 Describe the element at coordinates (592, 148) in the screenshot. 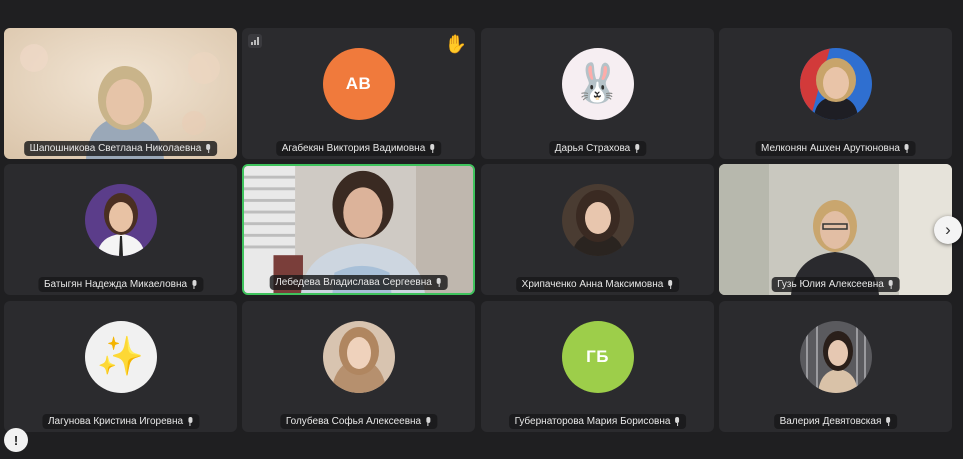

I see `participant-name: Дарья Страхова` at that location.